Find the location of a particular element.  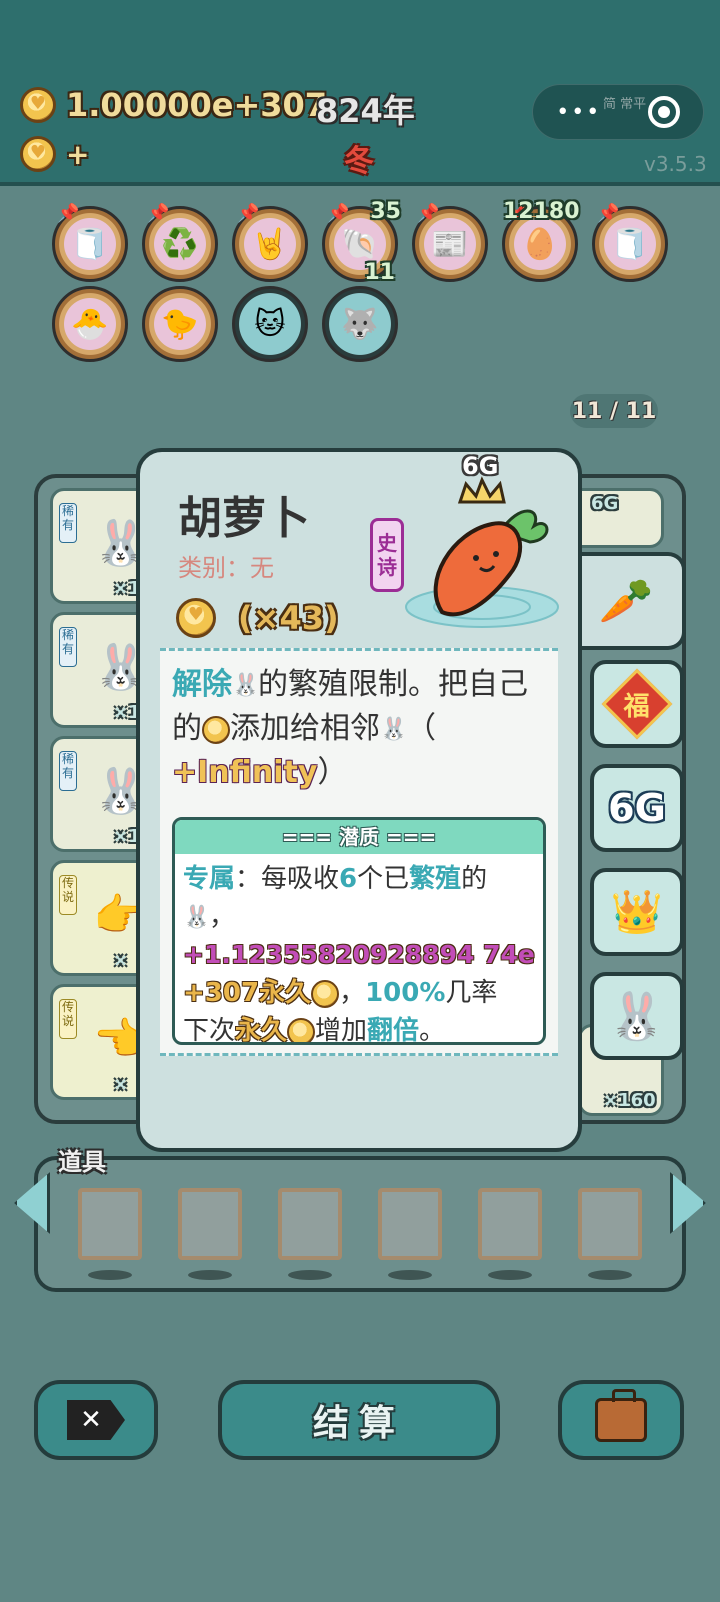

relic-tissue-box: 📌 🧻 is located at coordinates (90, 242).